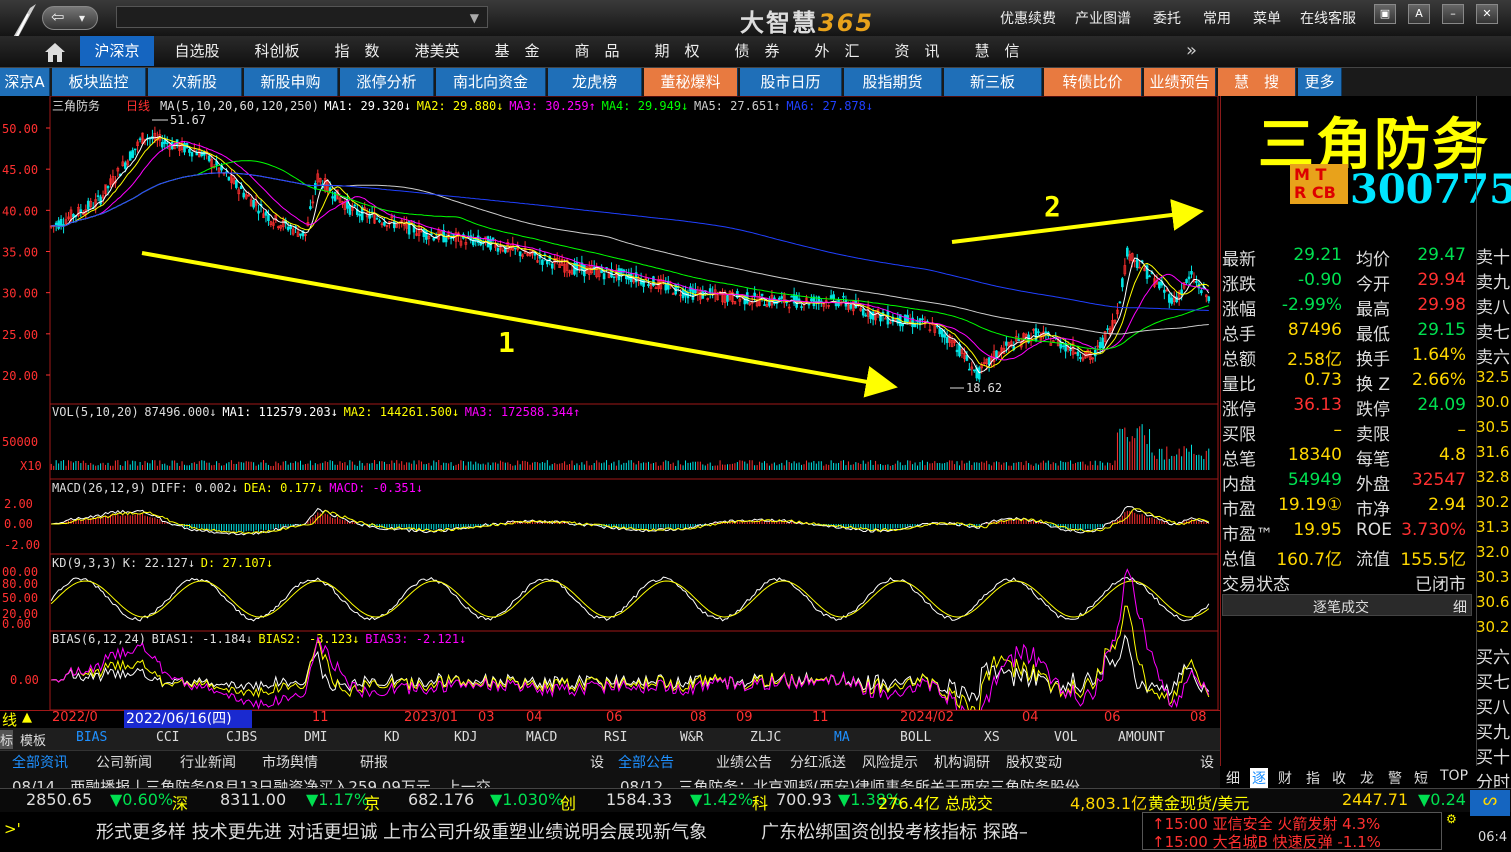 The height and width of the screenshot is (852, 1511). Describe the element at coordinates (691, 737) in the screenshot. I see `indicator-tab-10: W&R` at that location.